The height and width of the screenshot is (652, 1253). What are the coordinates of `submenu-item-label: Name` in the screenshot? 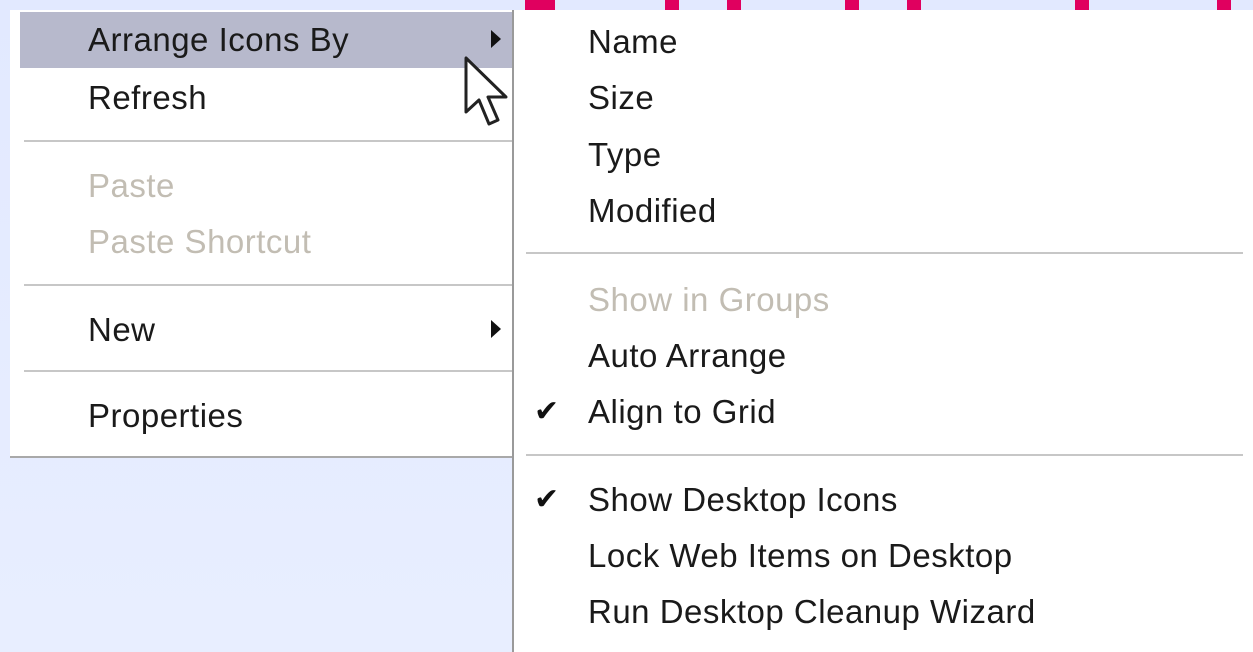 It's located at (633, 41).